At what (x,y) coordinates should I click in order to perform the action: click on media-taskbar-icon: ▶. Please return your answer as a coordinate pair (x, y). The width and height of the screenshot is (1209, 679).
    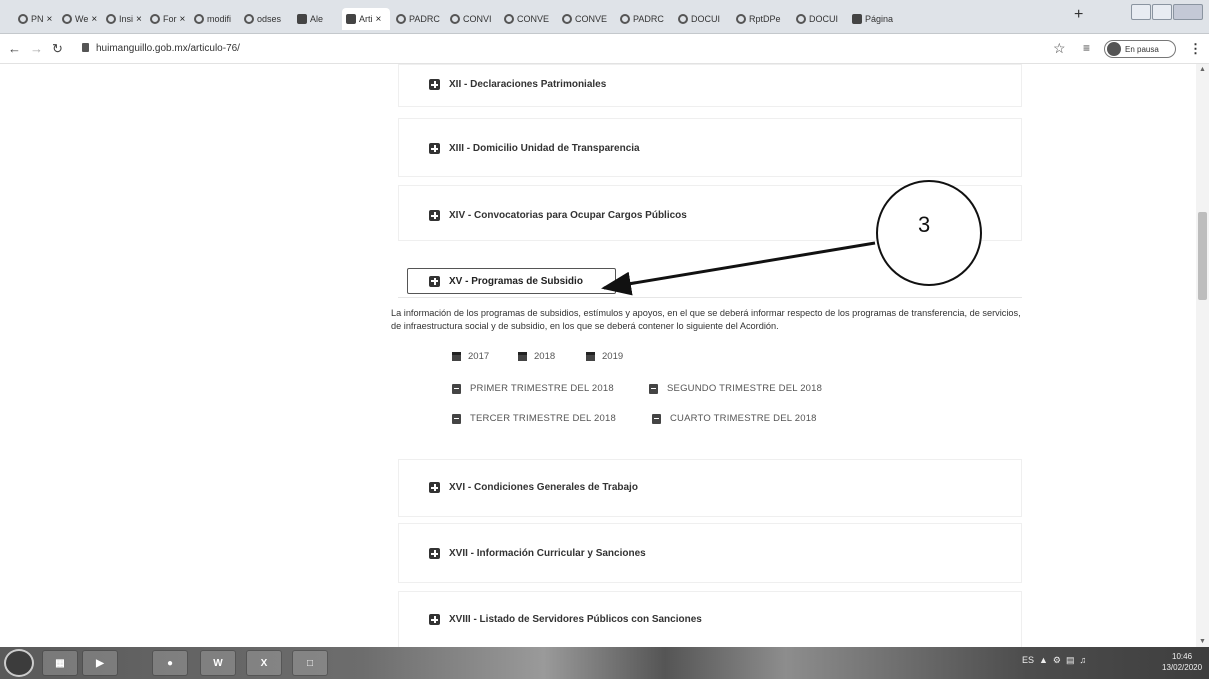
    Looking at the image, I should click on (100, 663).